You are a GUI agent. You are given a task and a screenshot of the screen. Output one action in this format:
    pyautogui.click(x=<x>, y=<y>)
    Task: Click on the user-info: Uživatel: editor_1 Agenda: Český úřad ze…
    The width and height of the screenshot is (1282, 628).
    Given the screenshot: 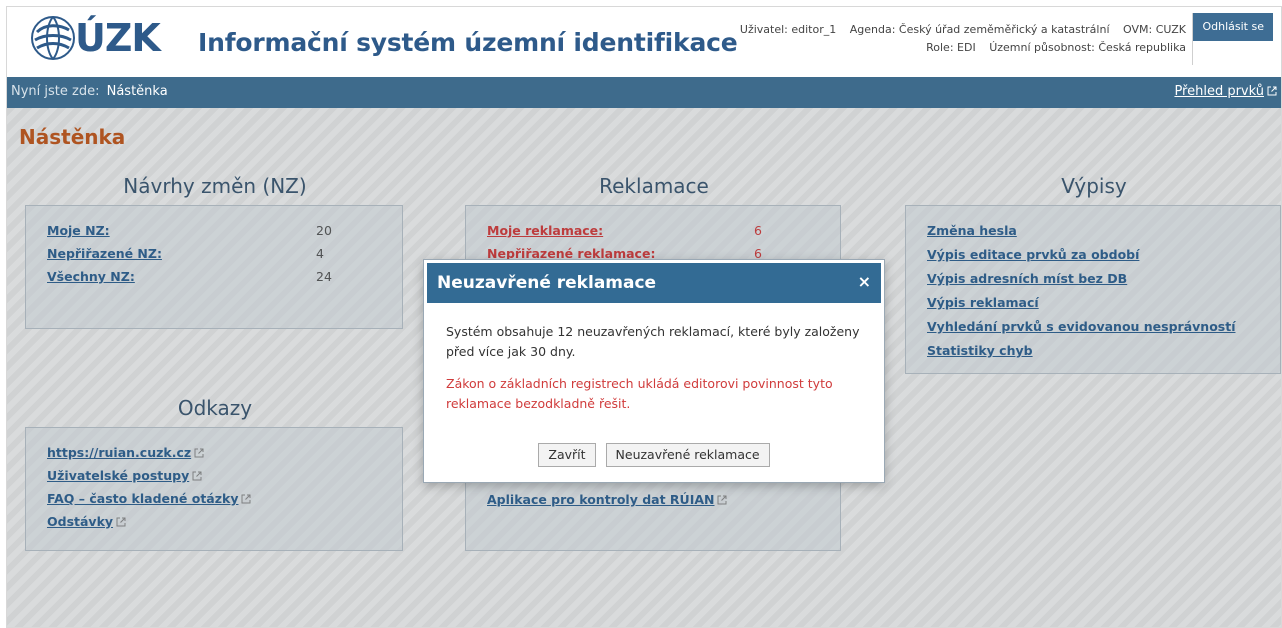 What is the action you would take?
    pyautogui.click(x=958, y=39)
    